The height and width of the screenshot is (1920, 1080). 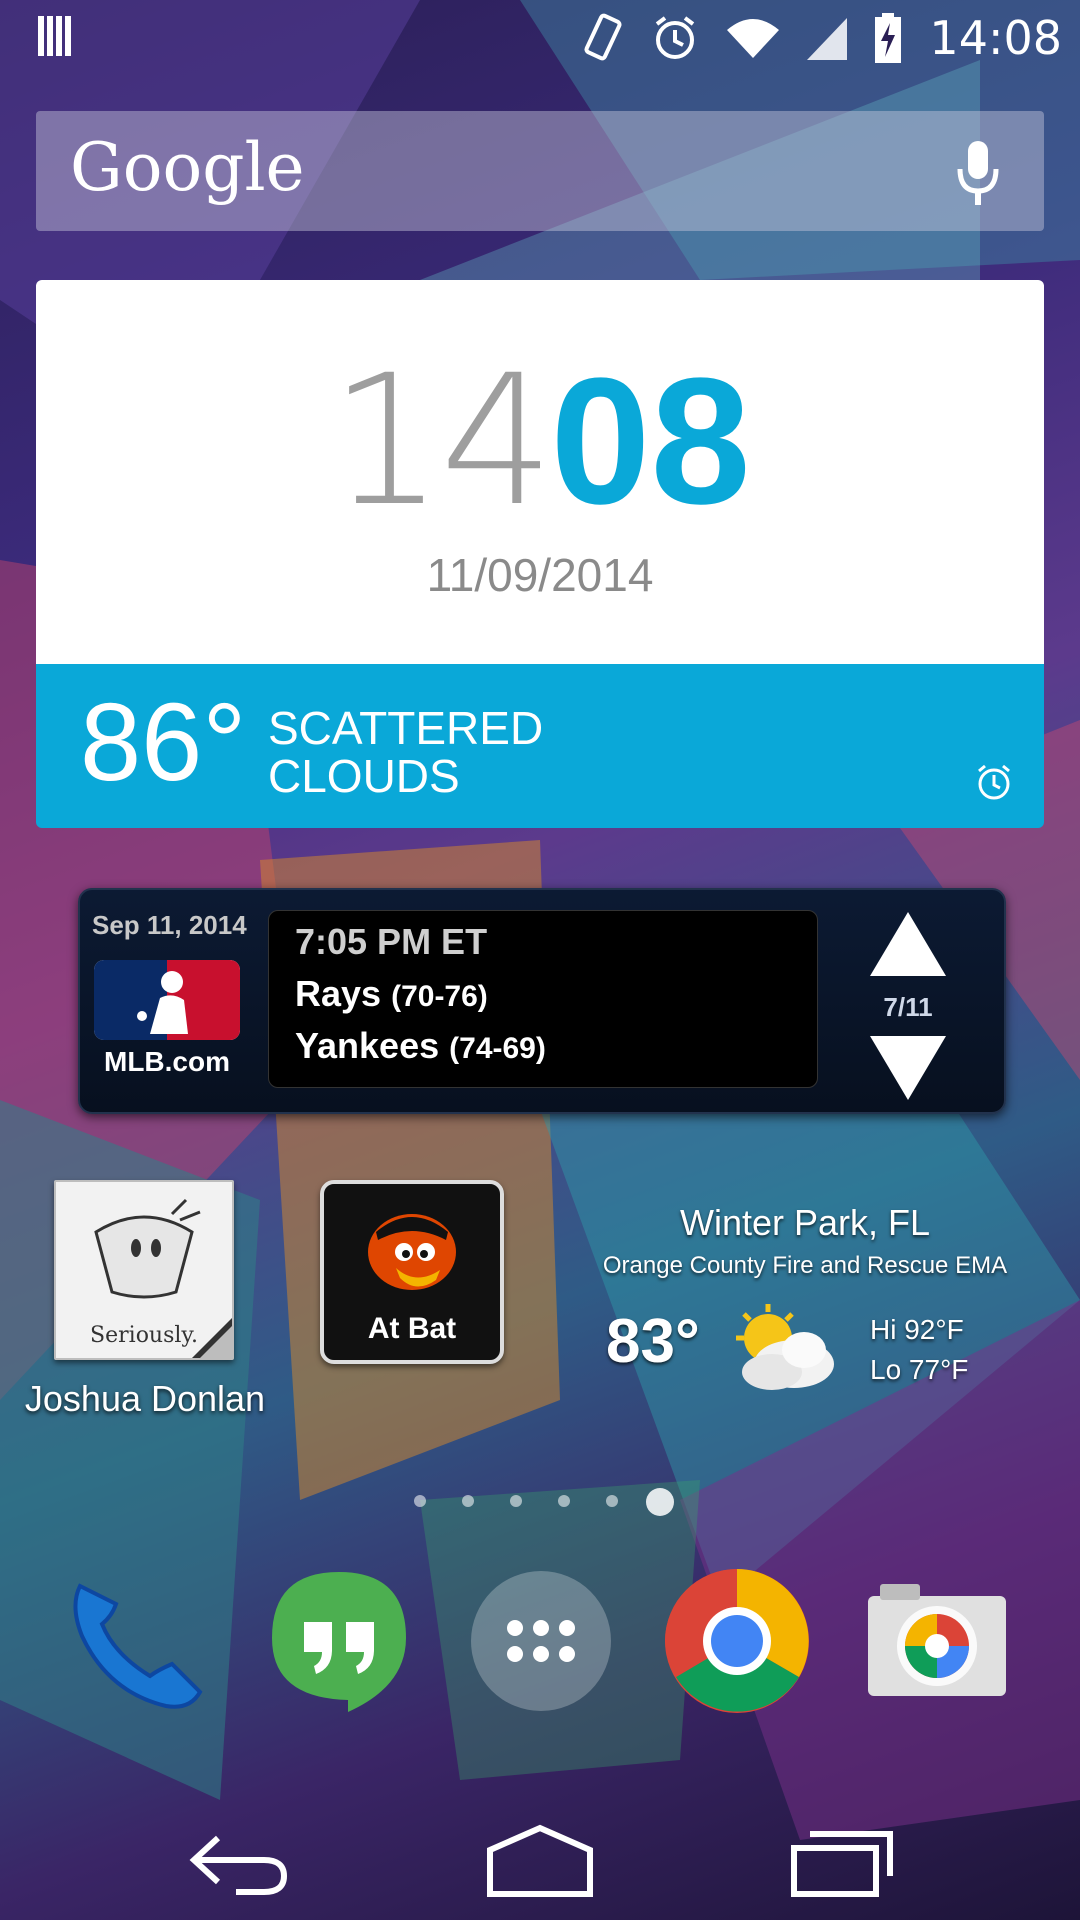 What do you see at coordinates (412, 1328) in the screenshot?
I see `at-bat-caption: At Bat` at bounding box center [412, 1328].